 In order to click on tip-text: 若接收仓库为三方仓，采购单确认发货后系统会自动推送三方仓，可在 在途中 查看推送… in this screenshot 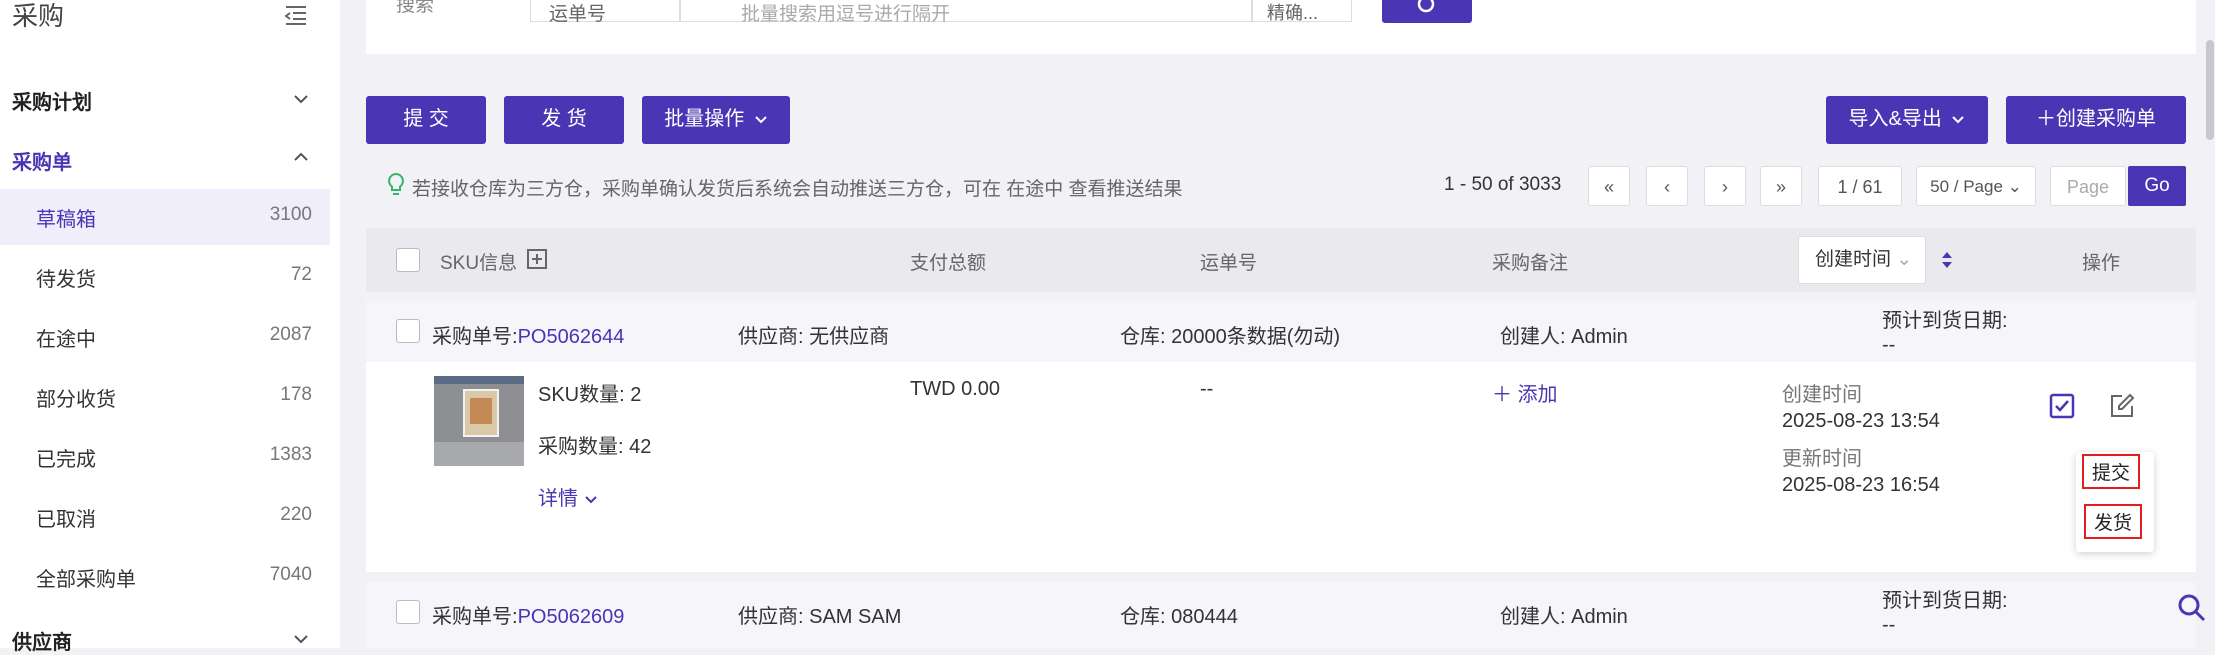, I will do `click(797, 189)`.